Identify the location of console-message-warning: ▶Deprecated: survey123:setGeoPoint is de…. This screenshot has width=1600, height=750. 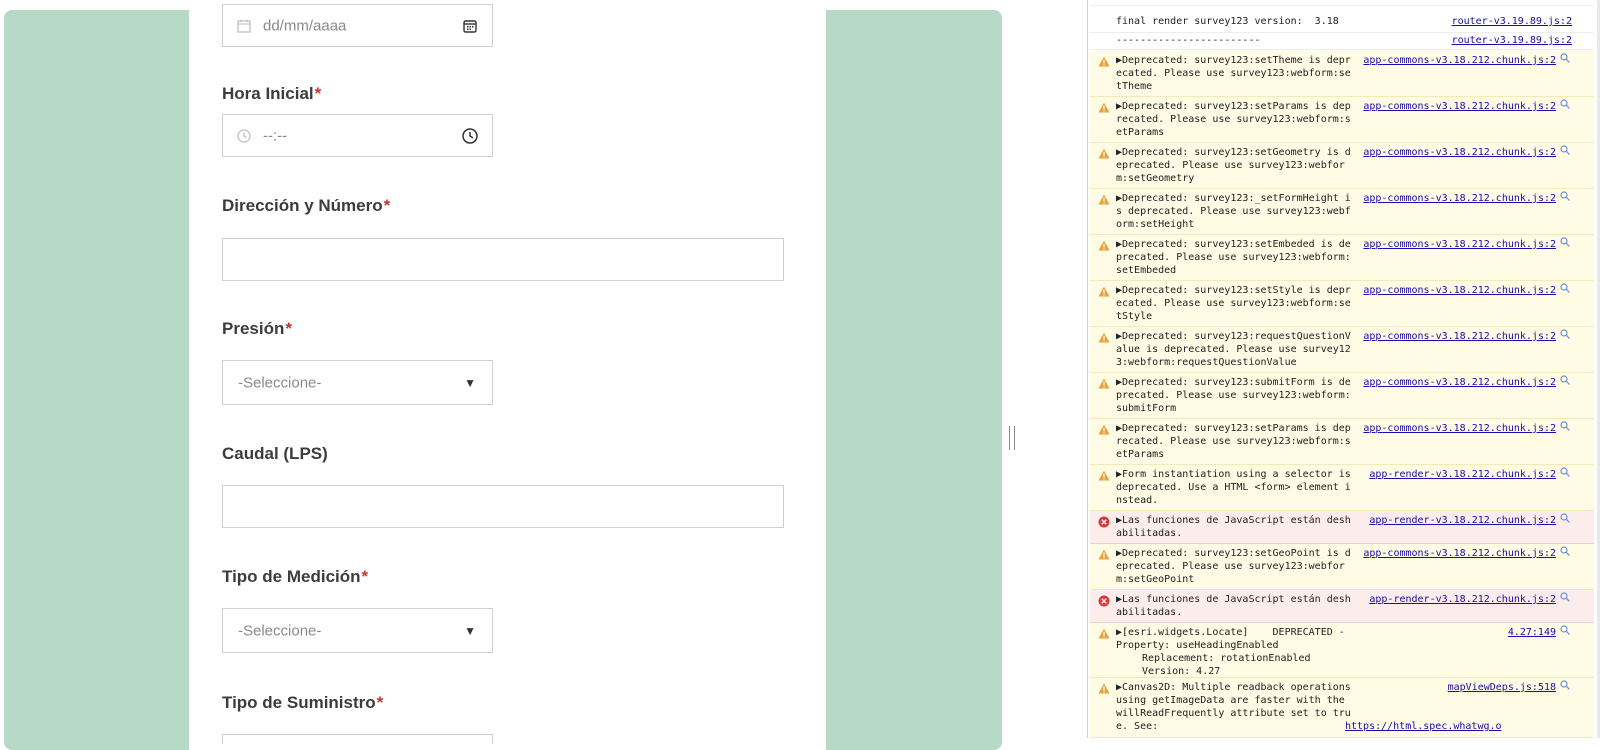
(1342, 567).